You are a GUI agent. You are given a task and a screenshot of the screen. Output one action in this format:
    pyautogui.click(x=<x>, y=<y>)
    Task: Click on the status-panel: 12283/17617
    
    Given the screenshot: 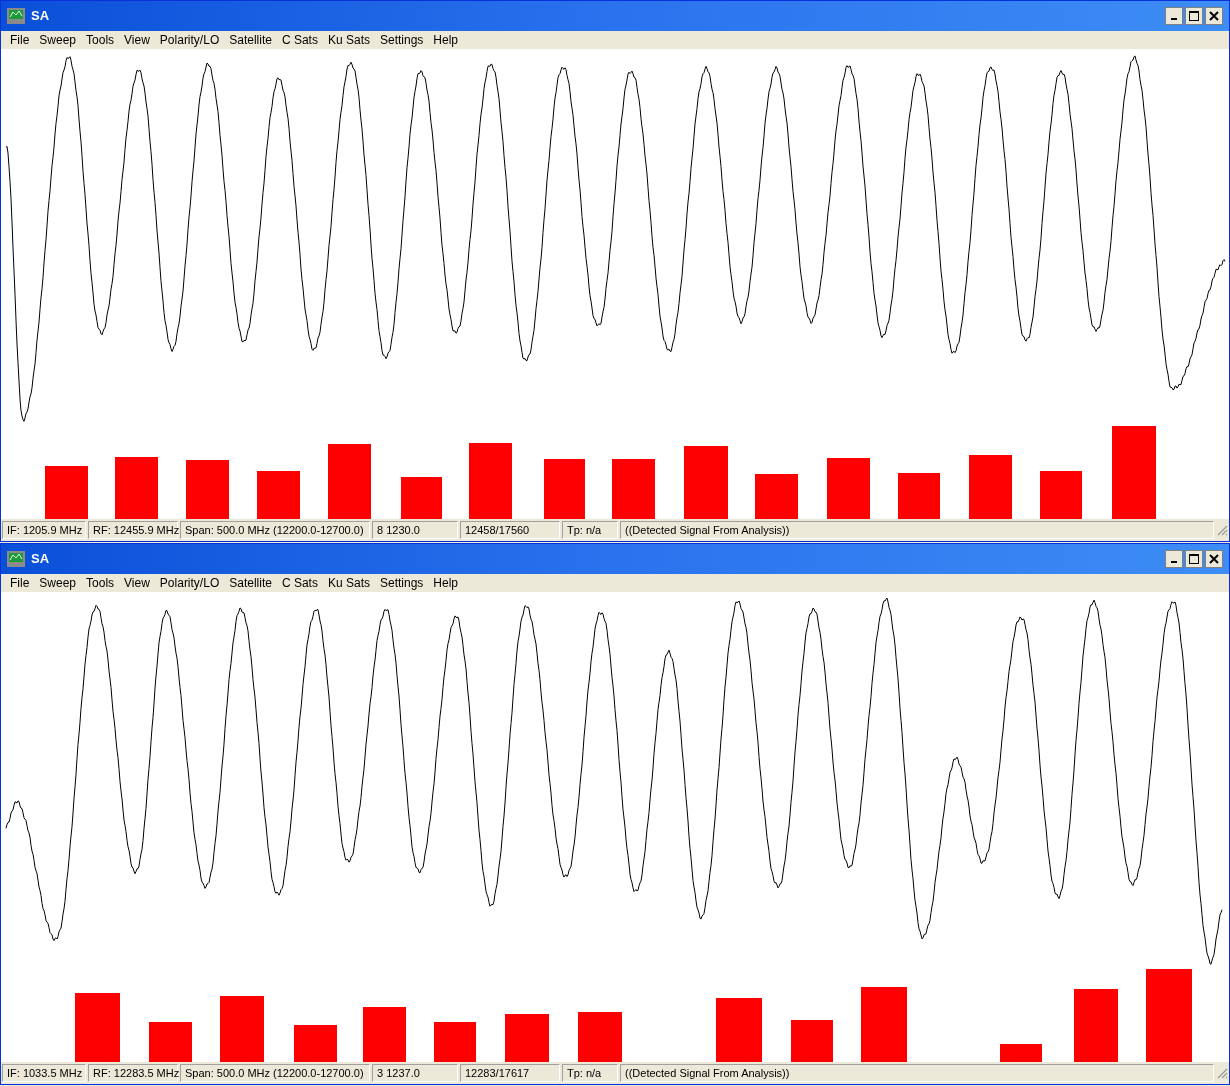 What is the action you would take?
    pyautogui.click(x=510, y=1073)
    